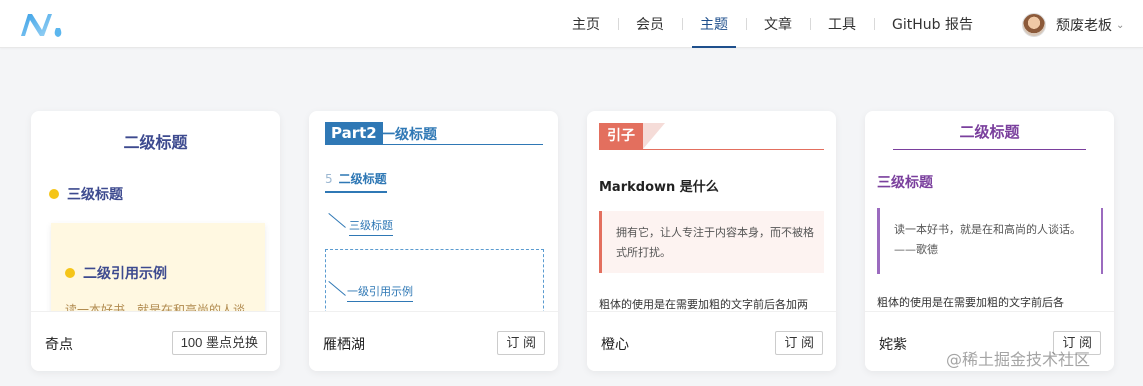 This screenshot has width=1143, height=386. I want to click on nav-articles-label: 文章, so click(778, 25).